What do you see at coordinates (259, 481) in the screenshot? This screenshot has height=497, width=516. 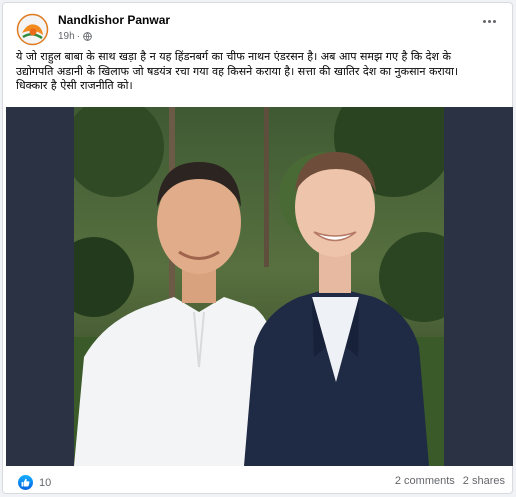 I see `post-footer: 10 2 comments 2 shares` at bounding box center [259, 481].